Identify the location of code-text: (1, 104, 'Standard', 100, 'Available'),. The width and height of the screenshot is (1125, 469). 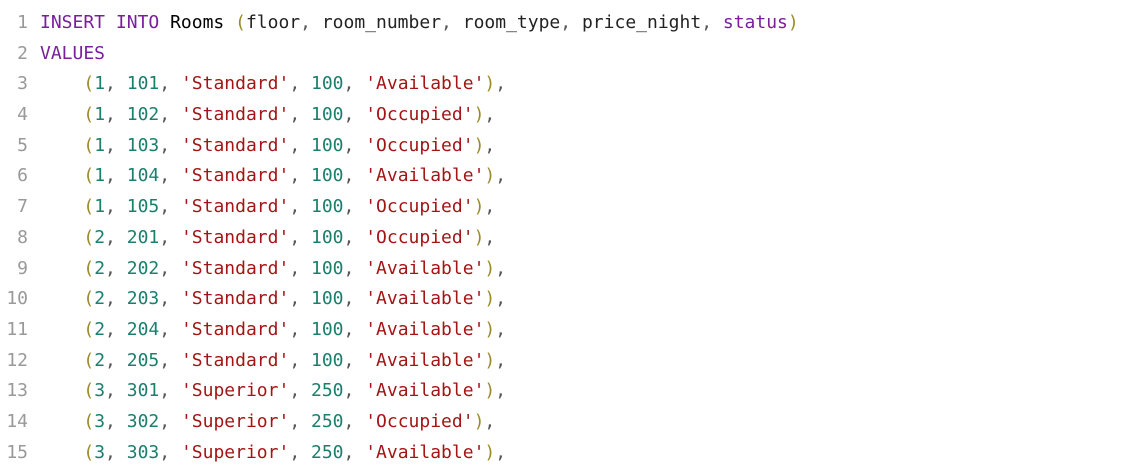
(295, 176).